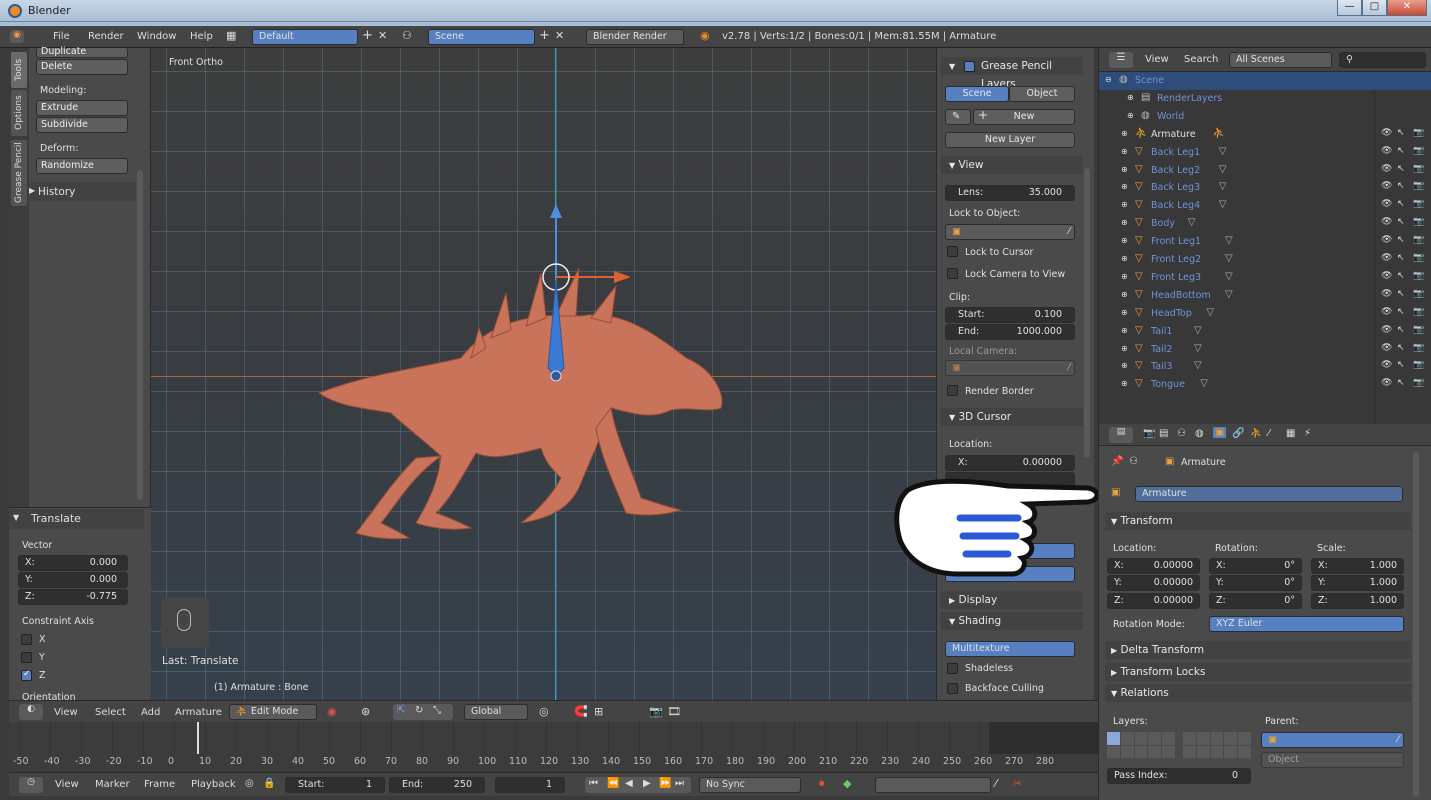 The image size is (1431, 800). I want to click on prev-key-icon: ⏪, so click(613, 783).